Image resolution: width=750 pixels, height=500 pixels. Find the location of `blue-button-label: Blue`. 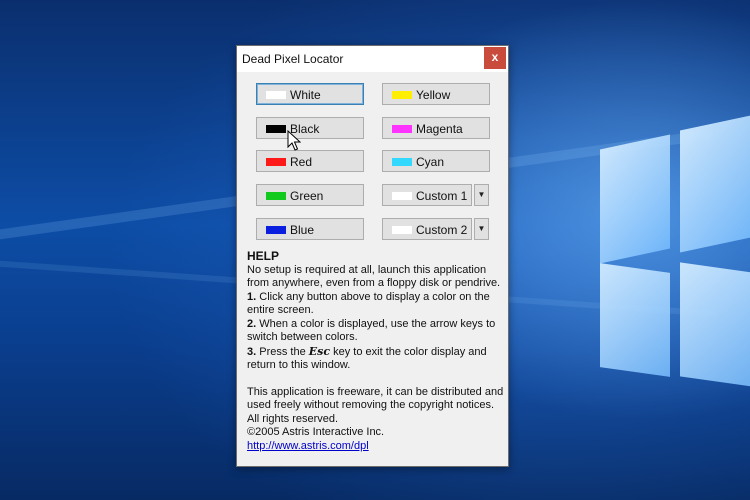

blue-button-label: Blue is located at coordinates (302, 230).